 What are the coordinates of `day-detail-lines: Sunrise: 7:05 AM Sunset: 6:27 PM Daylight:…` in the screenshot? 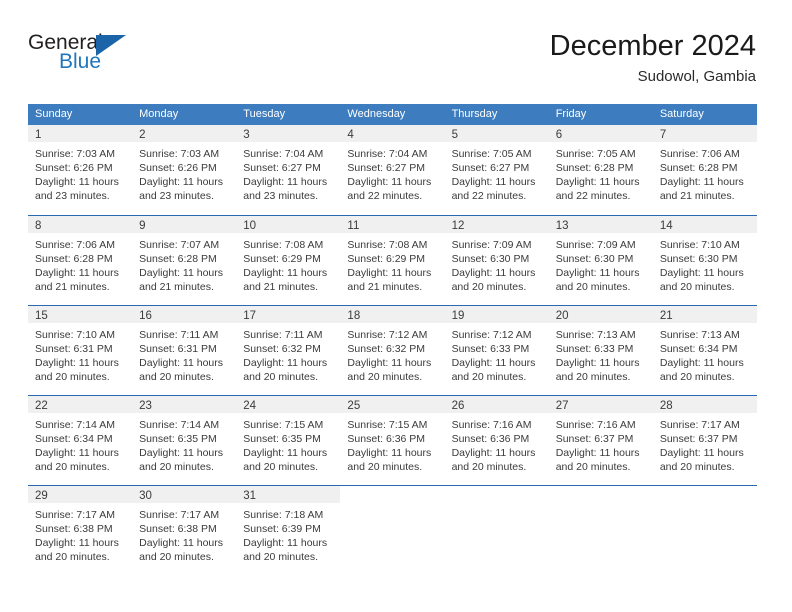 It's located at (497, 172).